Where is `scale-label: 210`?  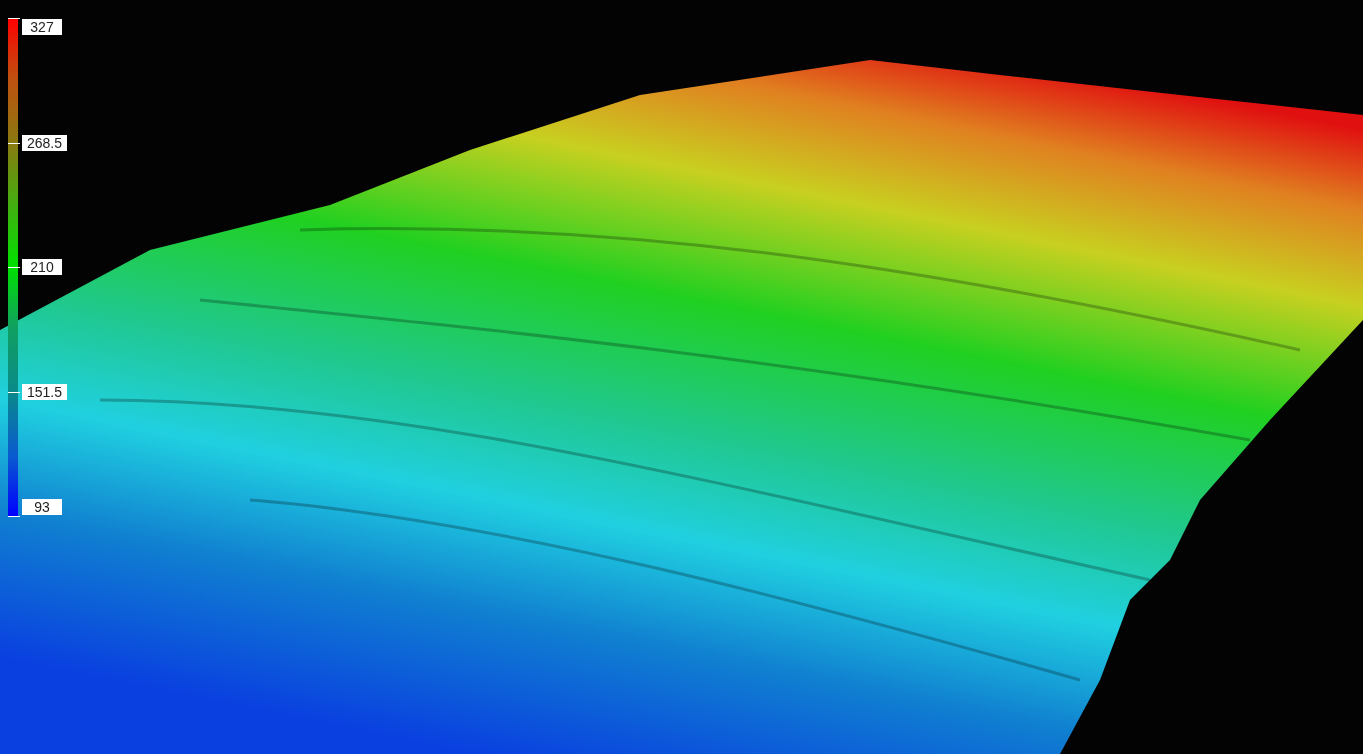 scale-label: 210 is located at coordinates (42, 267).